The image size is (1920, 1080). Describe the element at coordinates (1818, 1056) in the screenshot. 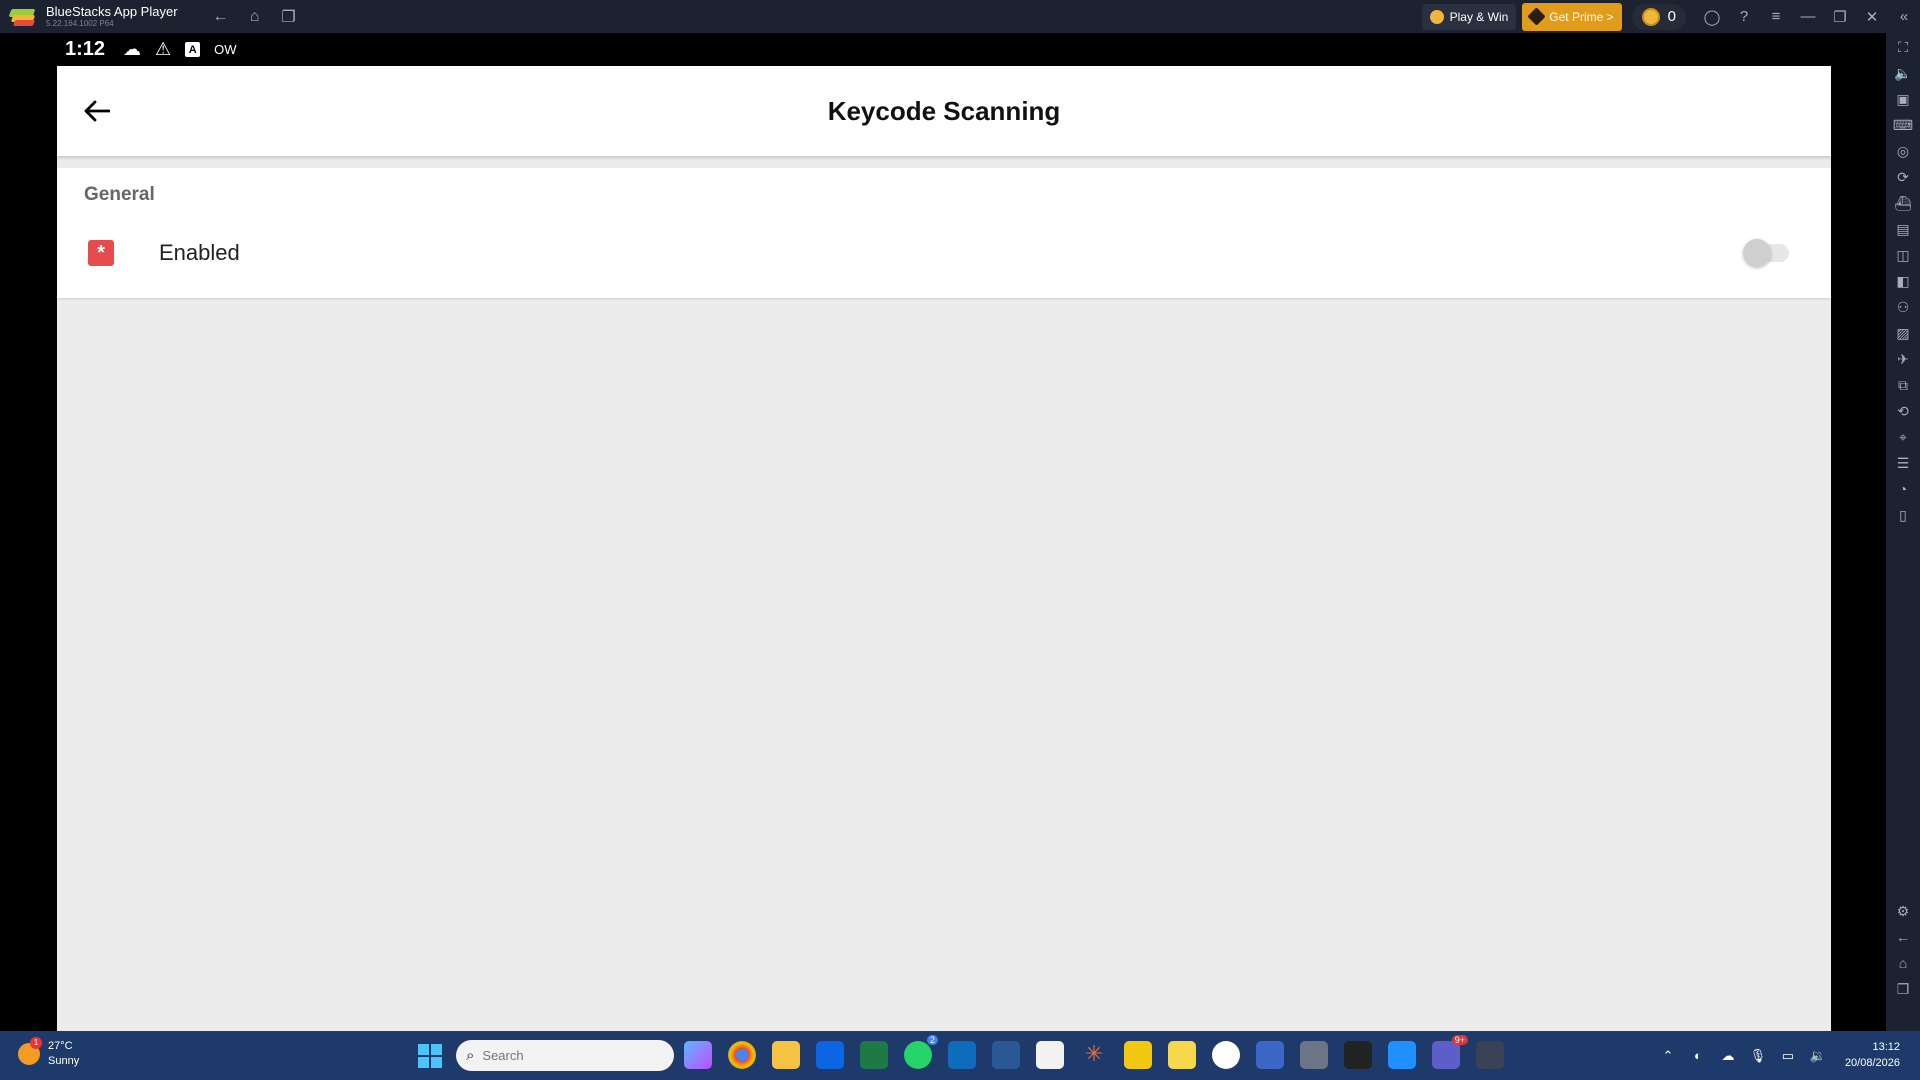

I see `speaker-icon: 🔉` at that location.